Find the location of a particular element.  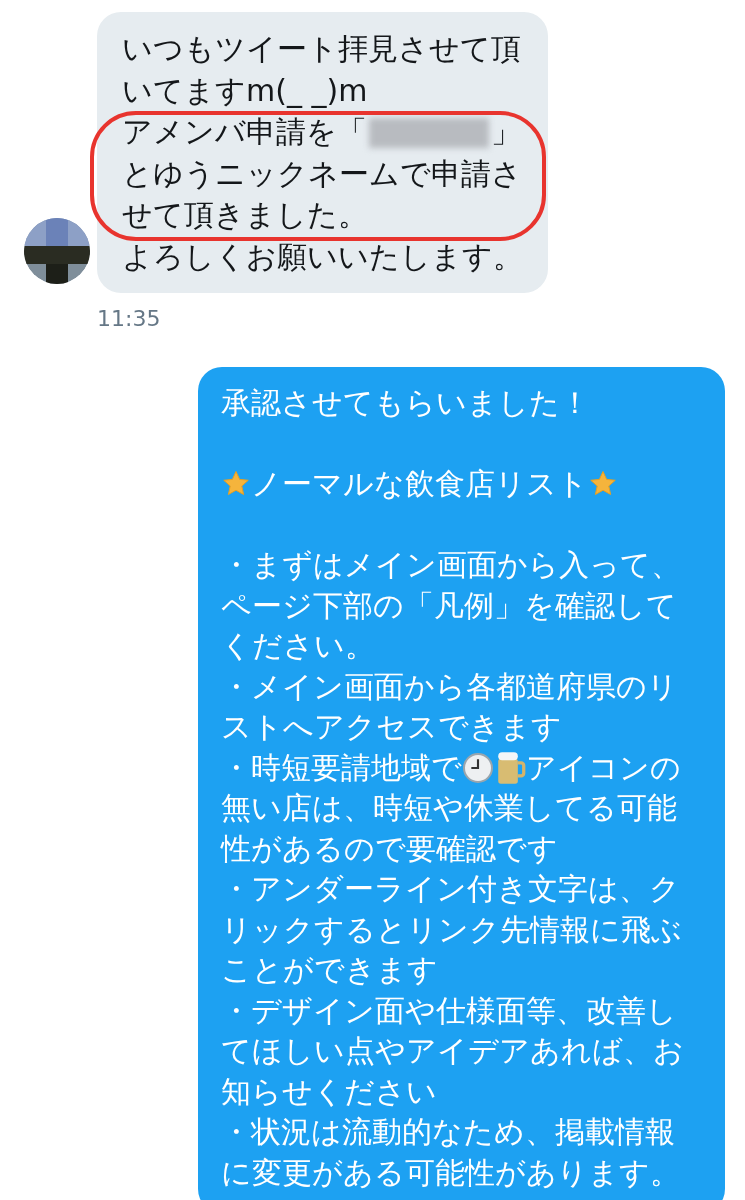

message-text: いつもツイート拝見させて頂 is located at coordinates (322, 49).